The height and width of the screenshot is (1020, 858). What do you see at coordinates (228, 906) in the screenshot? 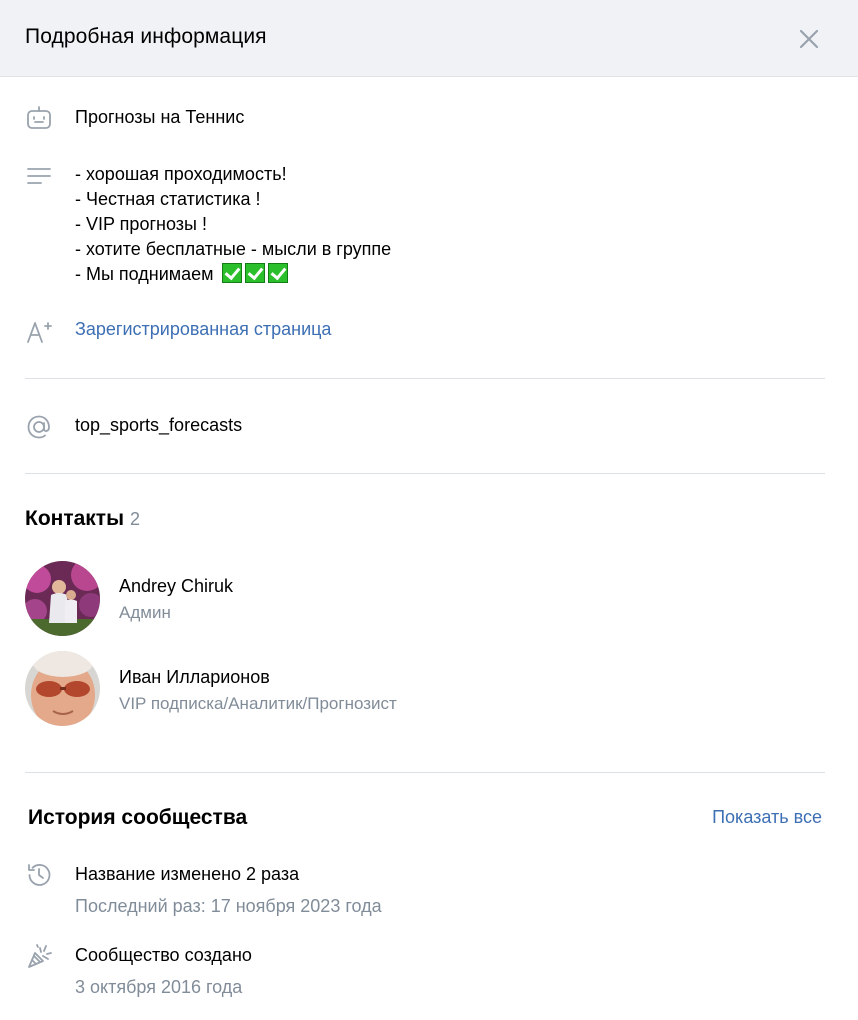
I see `history-item-sub: Последний раз: 17 ноября 2023 года` at bounding box center [228, 906].